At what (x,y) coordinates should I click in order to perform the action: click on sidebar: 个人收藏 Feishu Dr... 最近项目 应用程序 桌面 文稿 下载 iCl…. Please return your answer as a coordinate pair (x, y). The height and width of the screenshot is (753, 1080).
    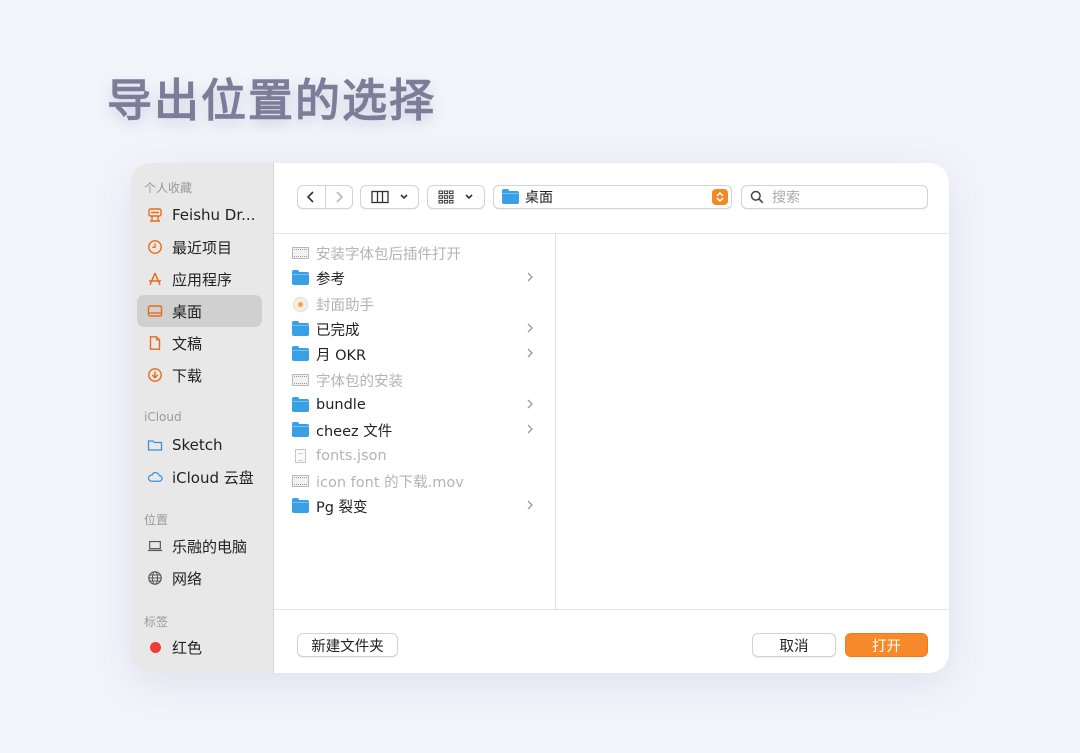
    Looking at the image, I should click on (202, 418).